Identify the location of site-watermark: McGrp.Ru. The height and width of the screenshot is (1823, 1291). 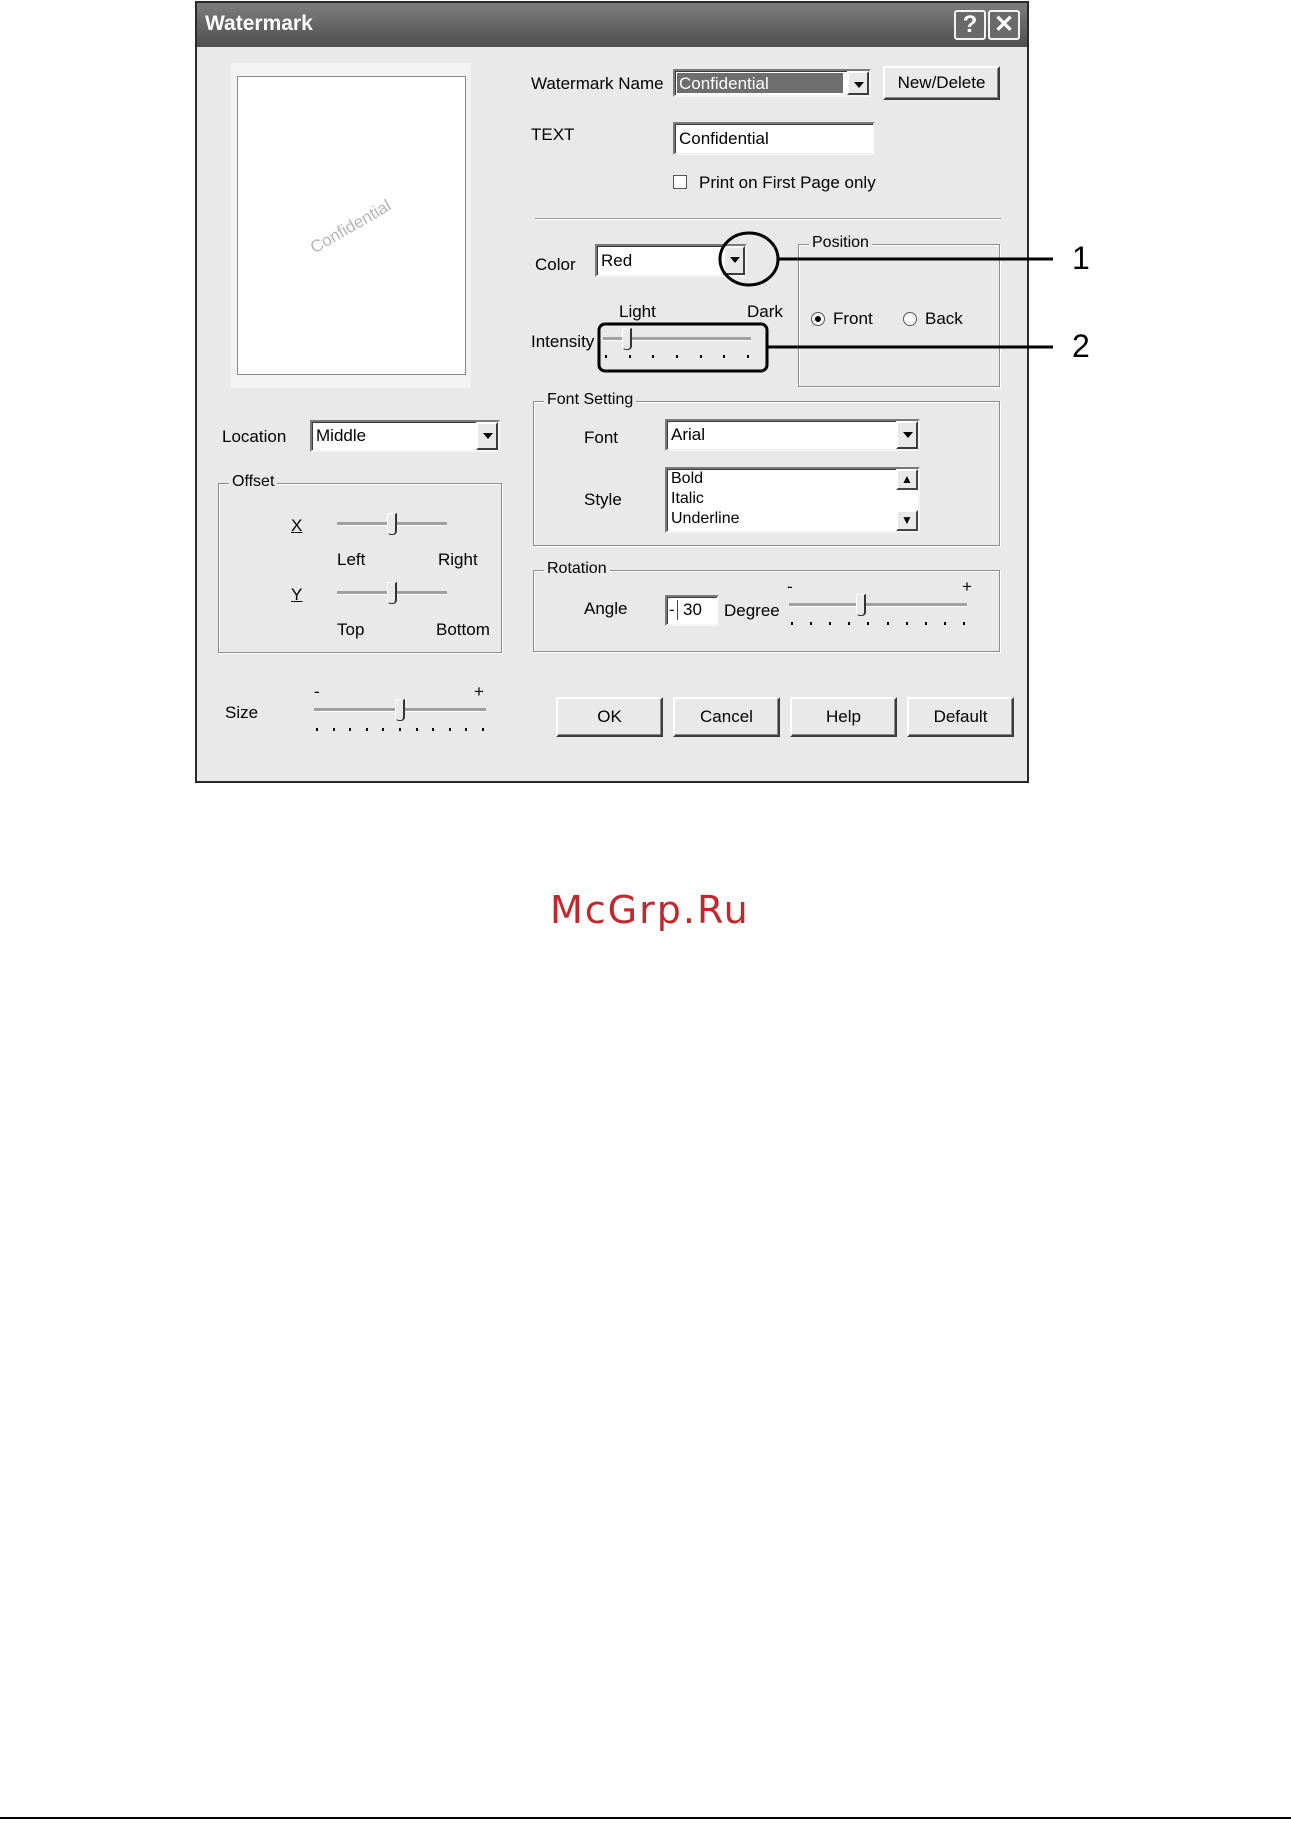
(650, 910).